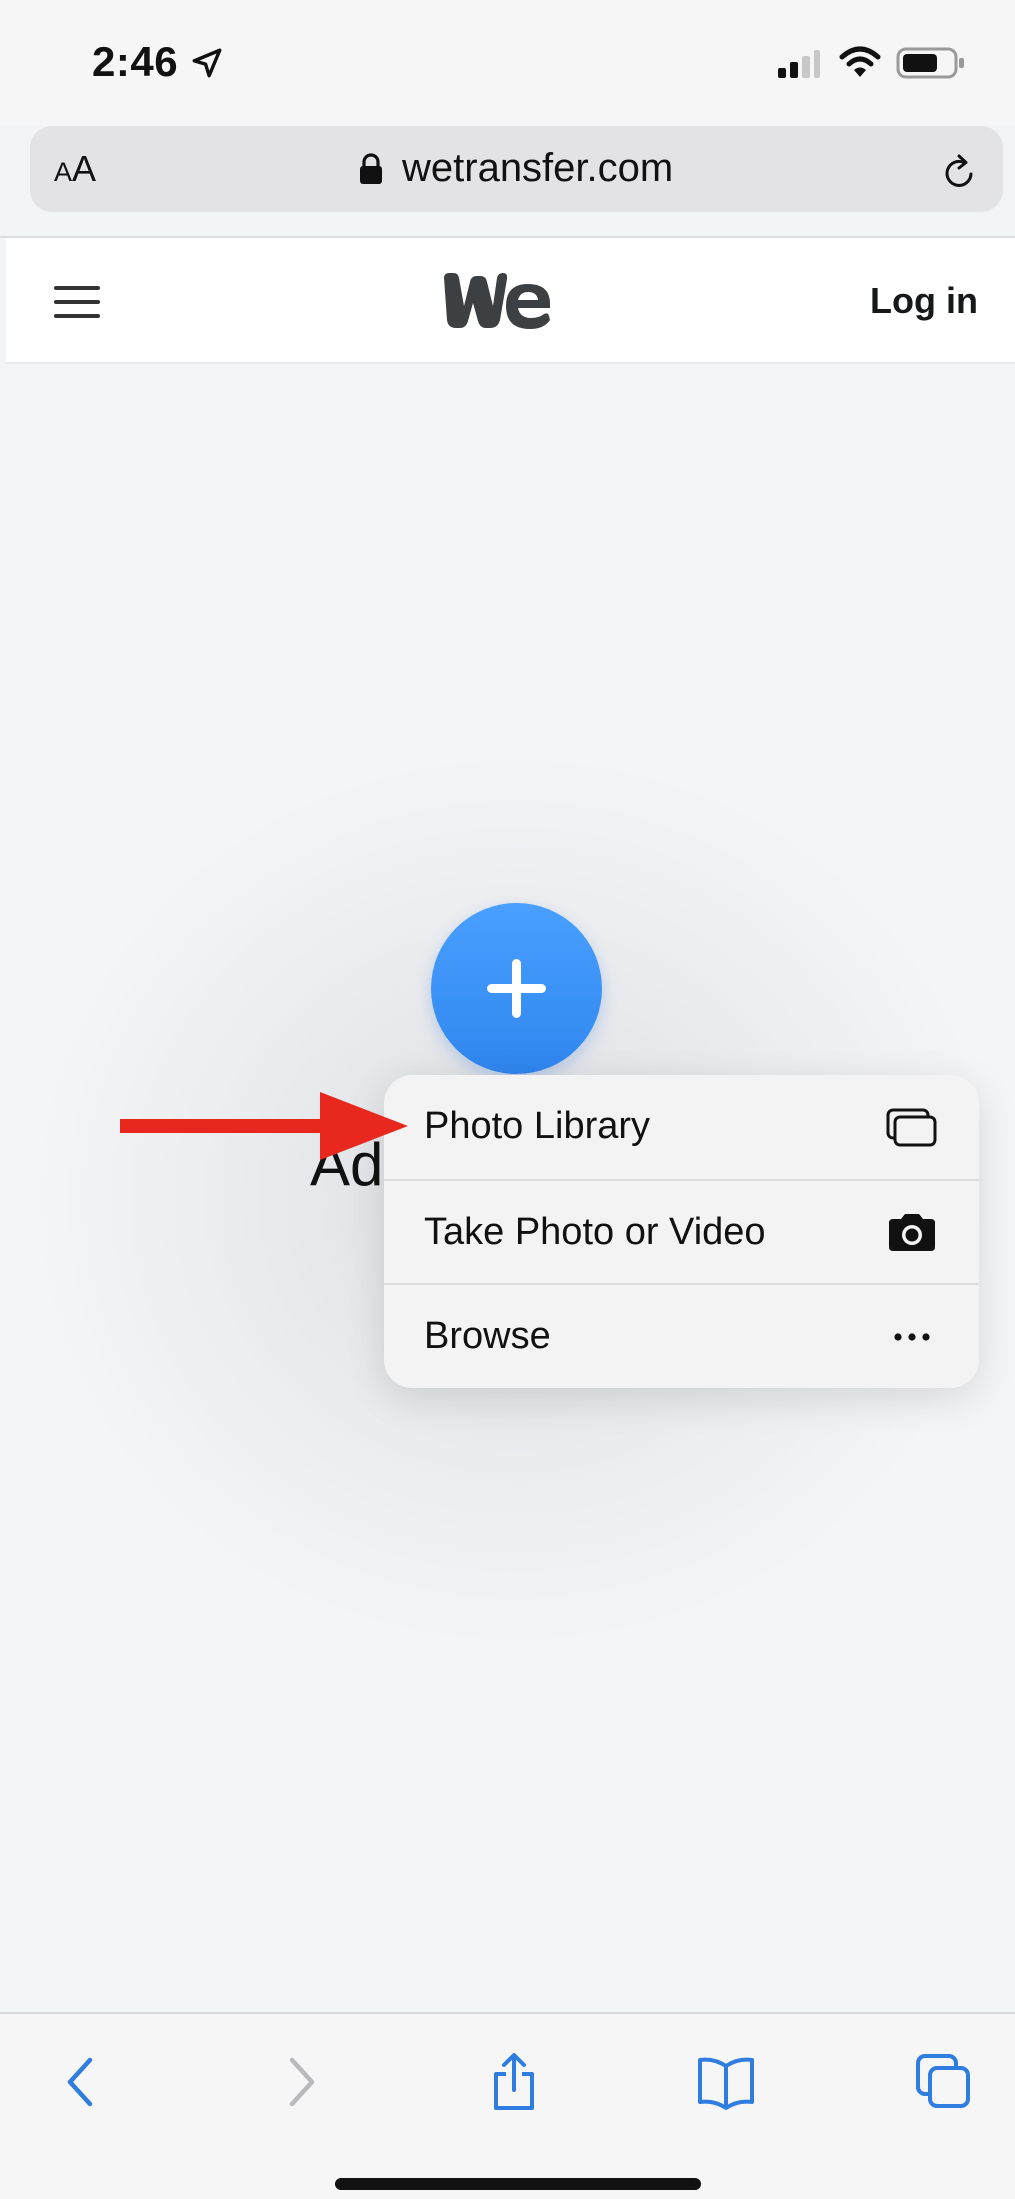  Describe the element at coordinates (371, 168) in the screenshot. I see `lock-icon` at that location.